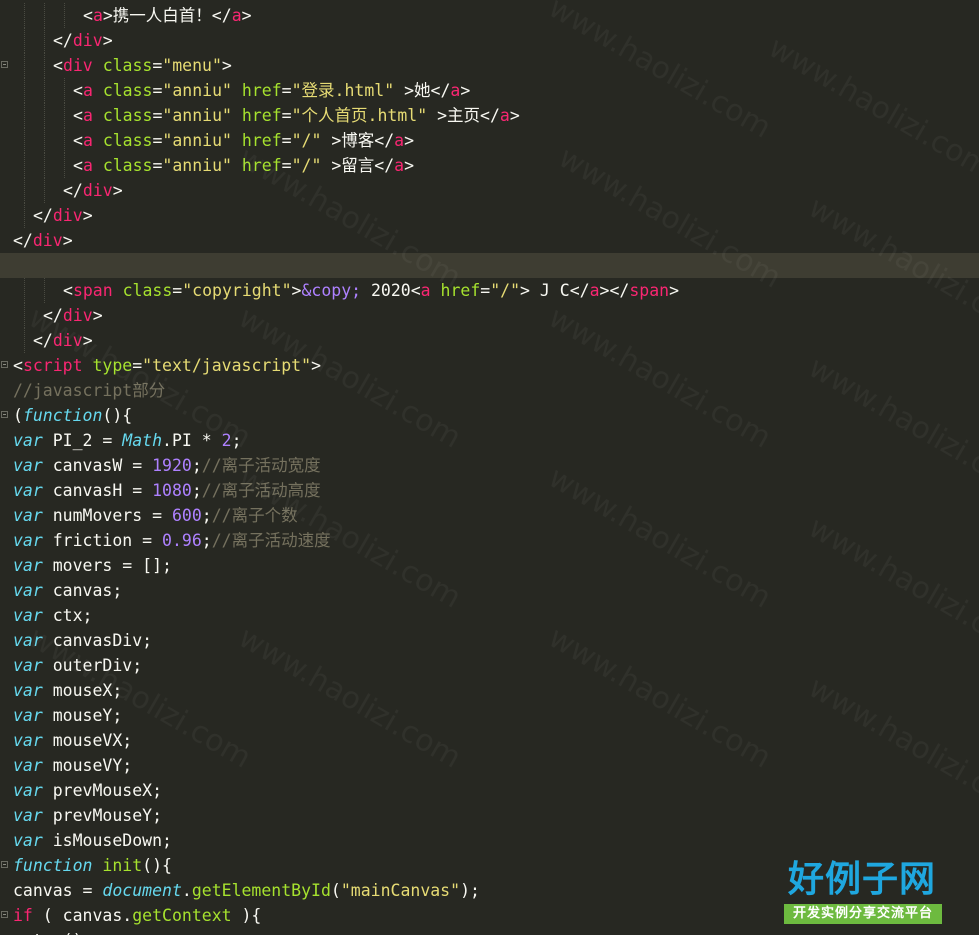 Image resolution: width=979 pixels, height=935 pixels. I want to click on code-token: ;, so click(236, 440).